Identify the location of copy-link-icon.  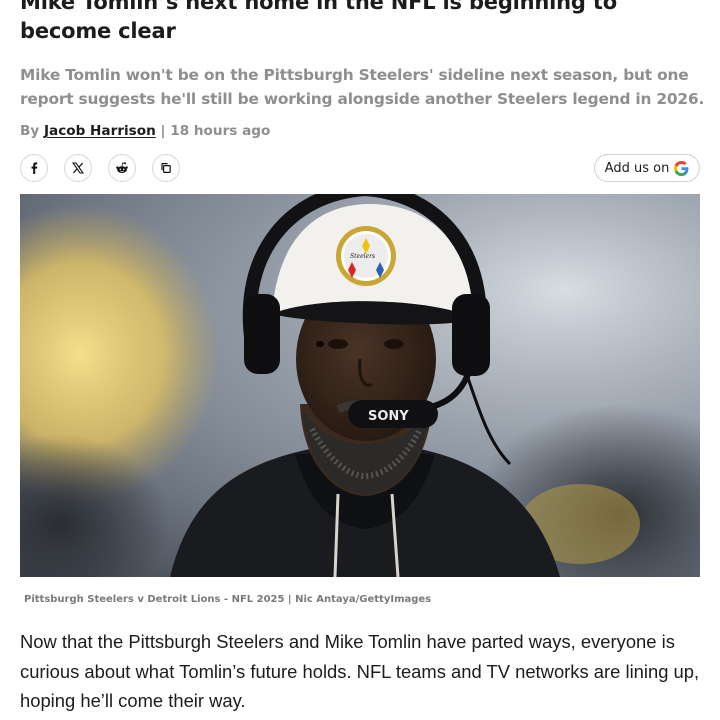
(166, 168).